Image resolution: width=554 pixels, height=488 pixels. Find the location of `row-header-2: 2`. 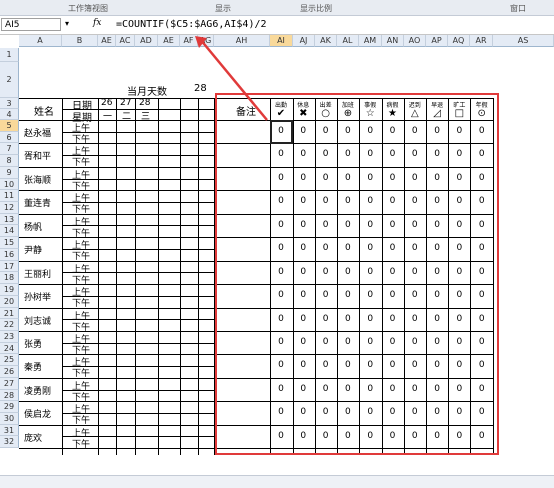

row-header-2: 2 is located at coordinates (9, 80).